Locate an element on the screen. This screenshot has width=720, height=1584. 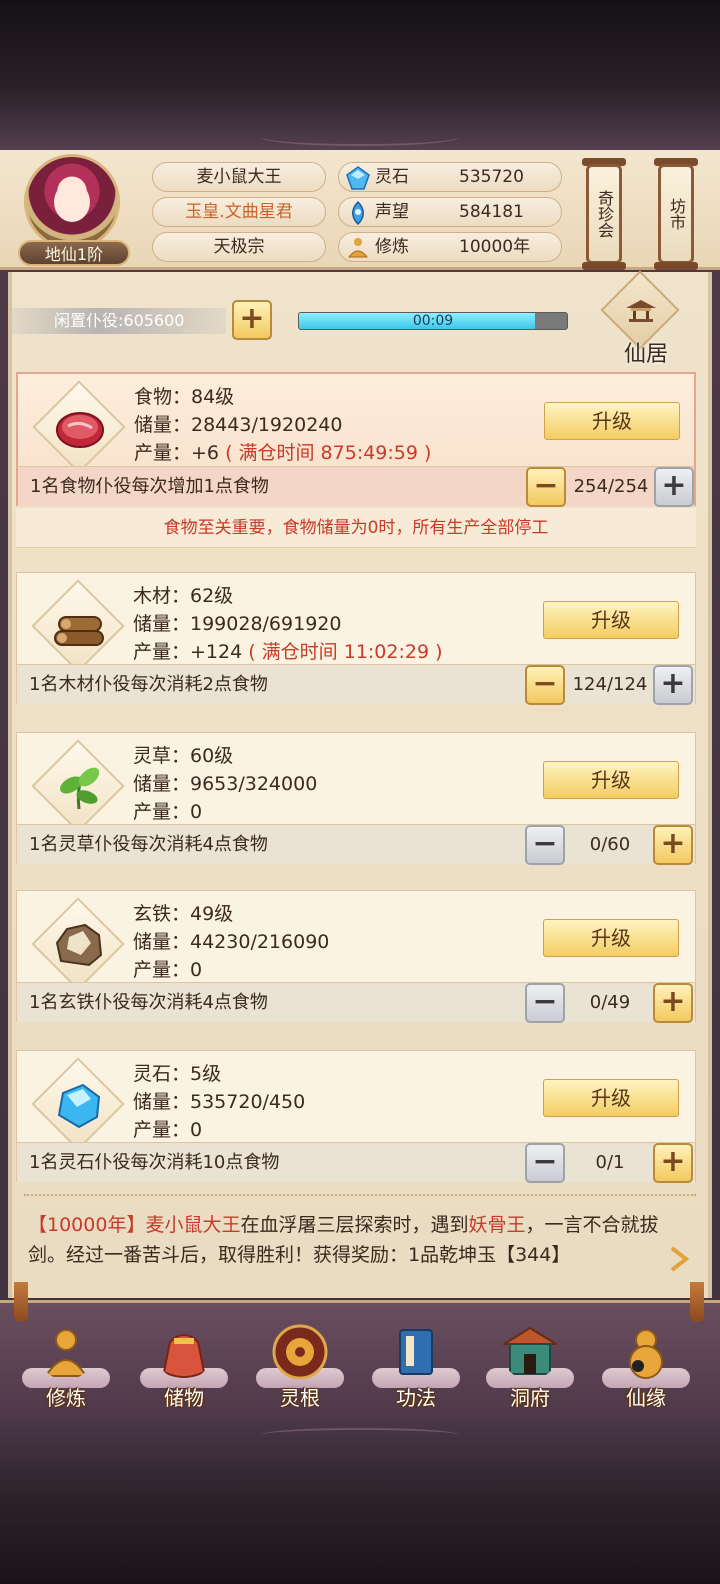
food-full-time: ( 满仓时间 875:49:59 ) is located at coordinates (328, 453).